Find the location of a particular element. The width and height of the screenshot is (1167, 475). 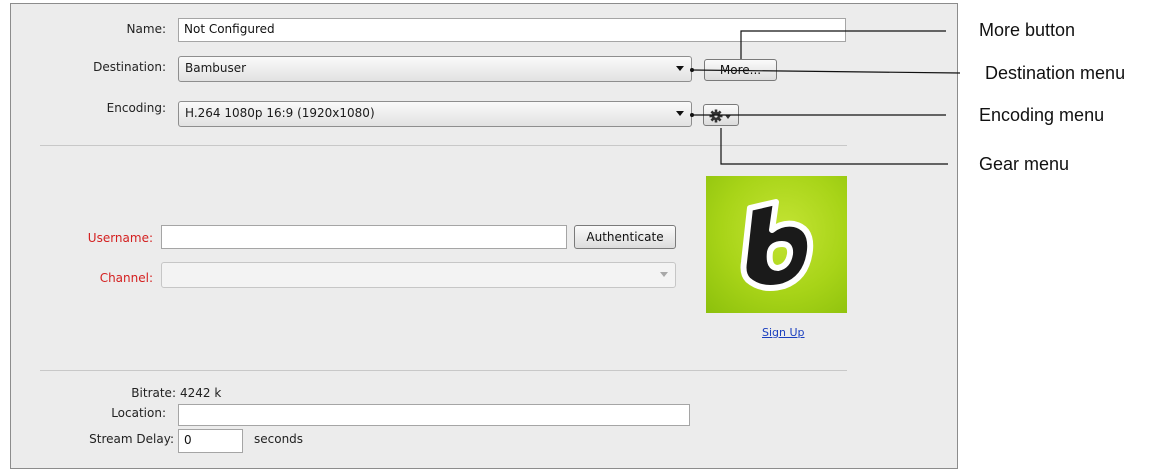

encoding-menu-callout: Encoding menu is located at coordinates (1042, 115).